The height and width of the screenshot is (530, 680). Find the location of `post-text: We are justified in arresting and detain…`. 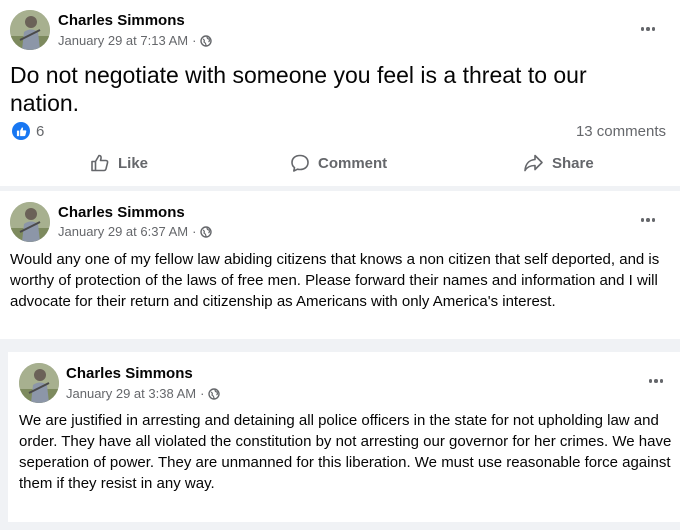

post-text: We are justified in arresting and detain… is located at coordinates (345, 452).